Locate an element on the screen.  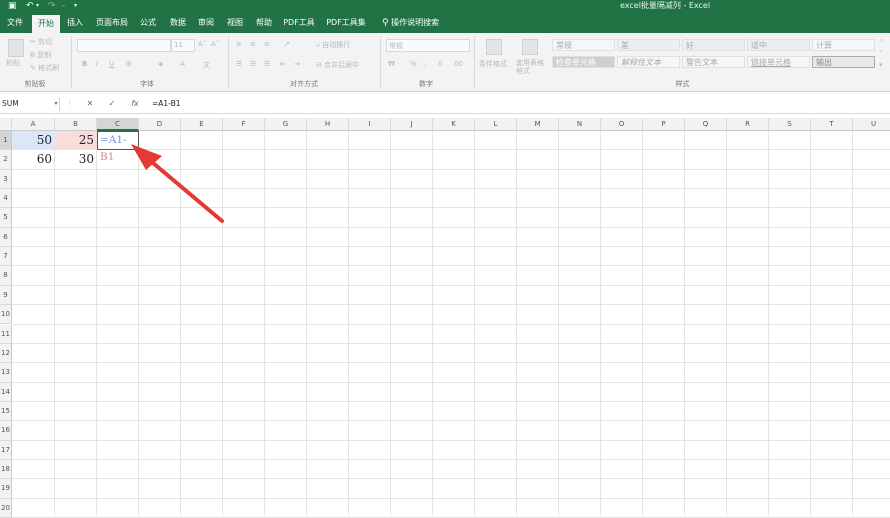
underline-button: U is located at coordinates (111, 64).